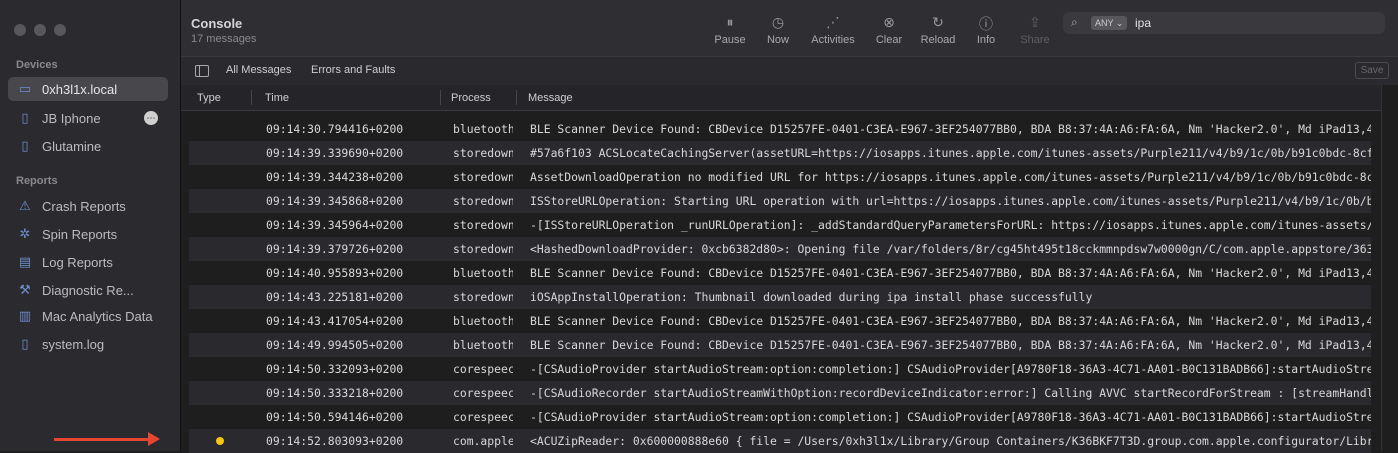 The height and width of the screenshot is (453, 1398). Describe the element at coordinates (889, 30) in the screenshot. I see `clear-button: ⊗ Clear` at that location.